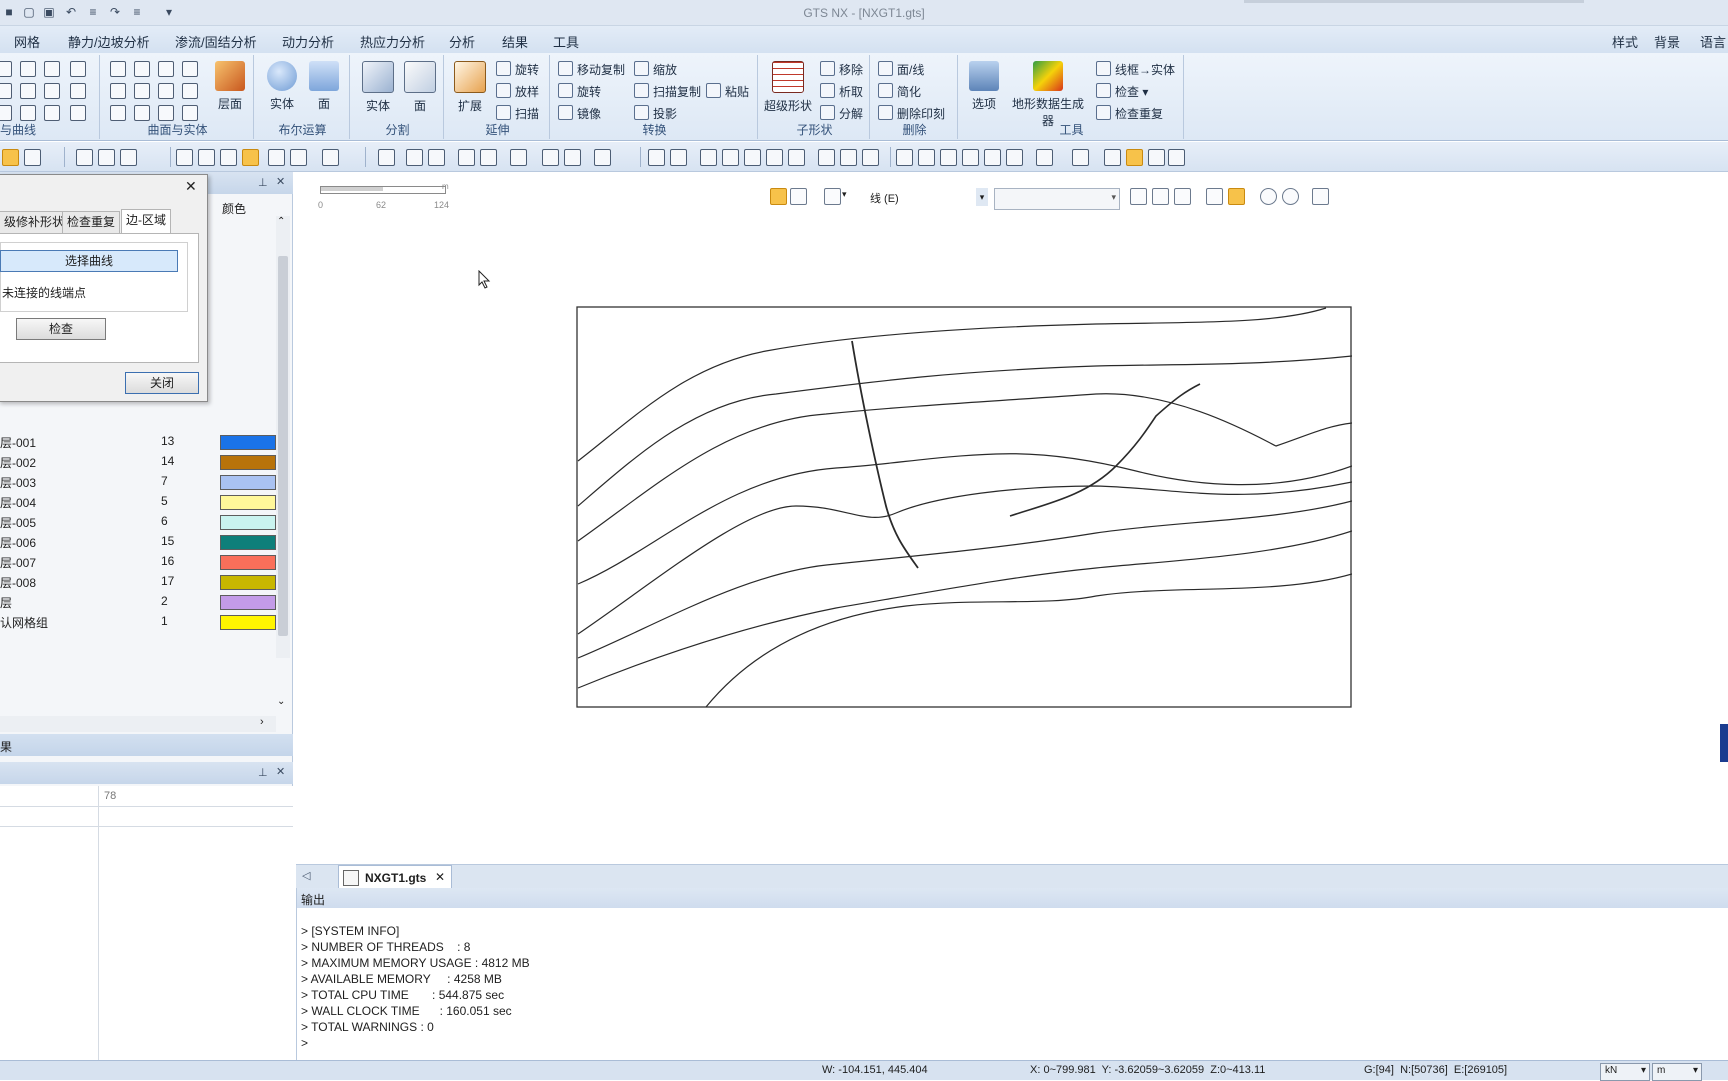 Image resolution: width=1728 pixels, height=1081 pixels. What do you see at coordinates (52, 113) in the screenshot?
I see `connect-icon` at bounding box center [52, 113].